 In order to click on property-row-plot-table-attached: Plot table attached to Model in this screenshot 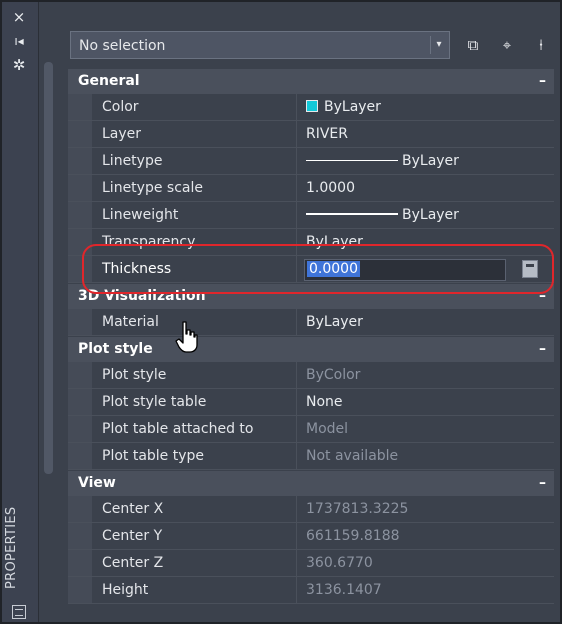, I will do `click(311, 429)`.